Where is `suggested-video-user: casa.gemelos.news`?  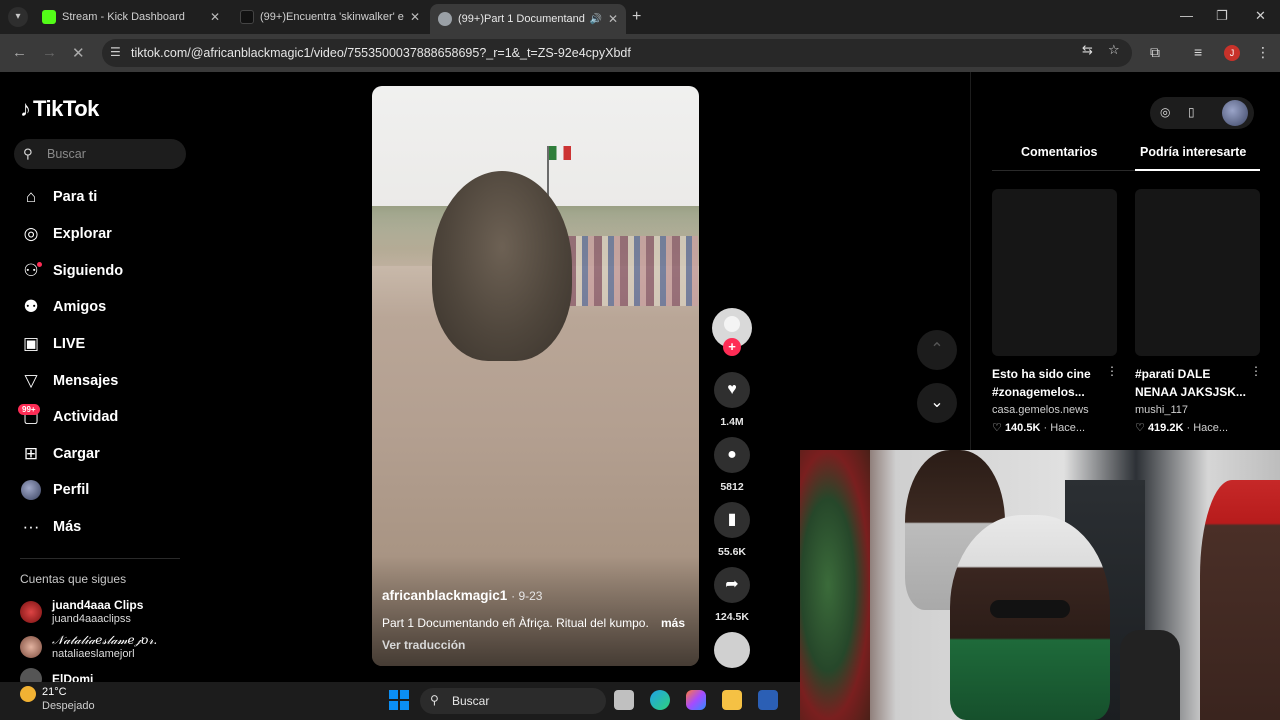
suggested-video-user: casa.gemelos.news is located at coordinates (1040, 410).